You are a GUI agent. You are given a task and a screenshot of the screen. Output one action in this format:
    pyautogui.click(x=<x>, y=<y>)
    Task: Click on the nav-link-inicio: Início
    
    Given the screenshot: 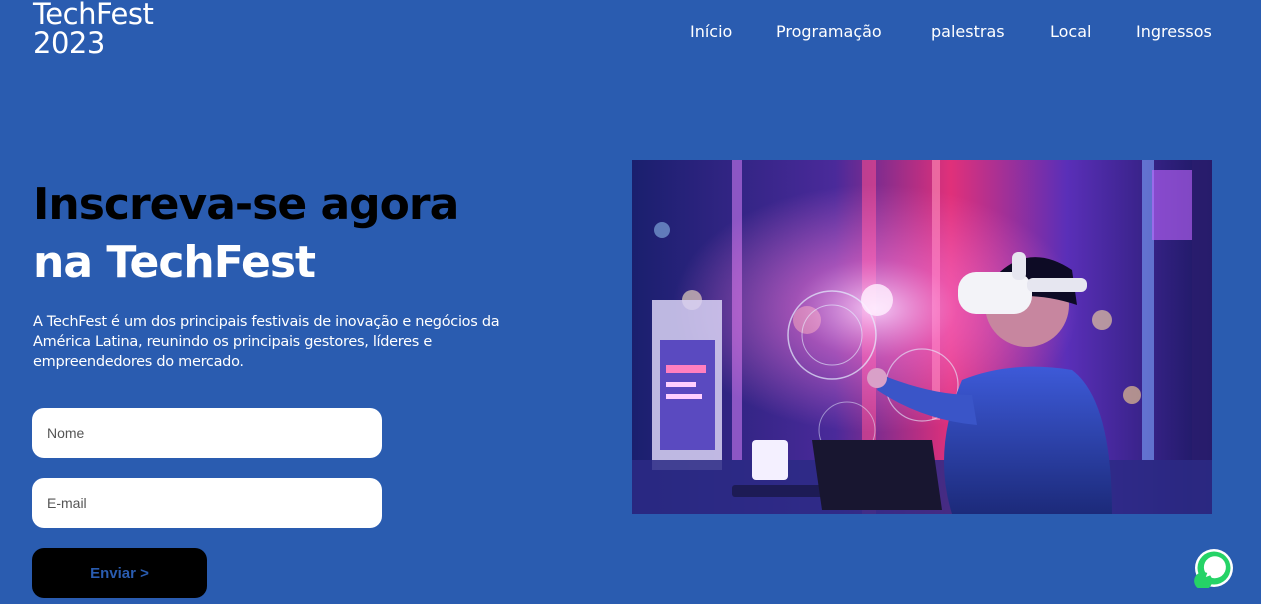 What is the action you would take?
    pyautogui.click(x=711, y=32)
    